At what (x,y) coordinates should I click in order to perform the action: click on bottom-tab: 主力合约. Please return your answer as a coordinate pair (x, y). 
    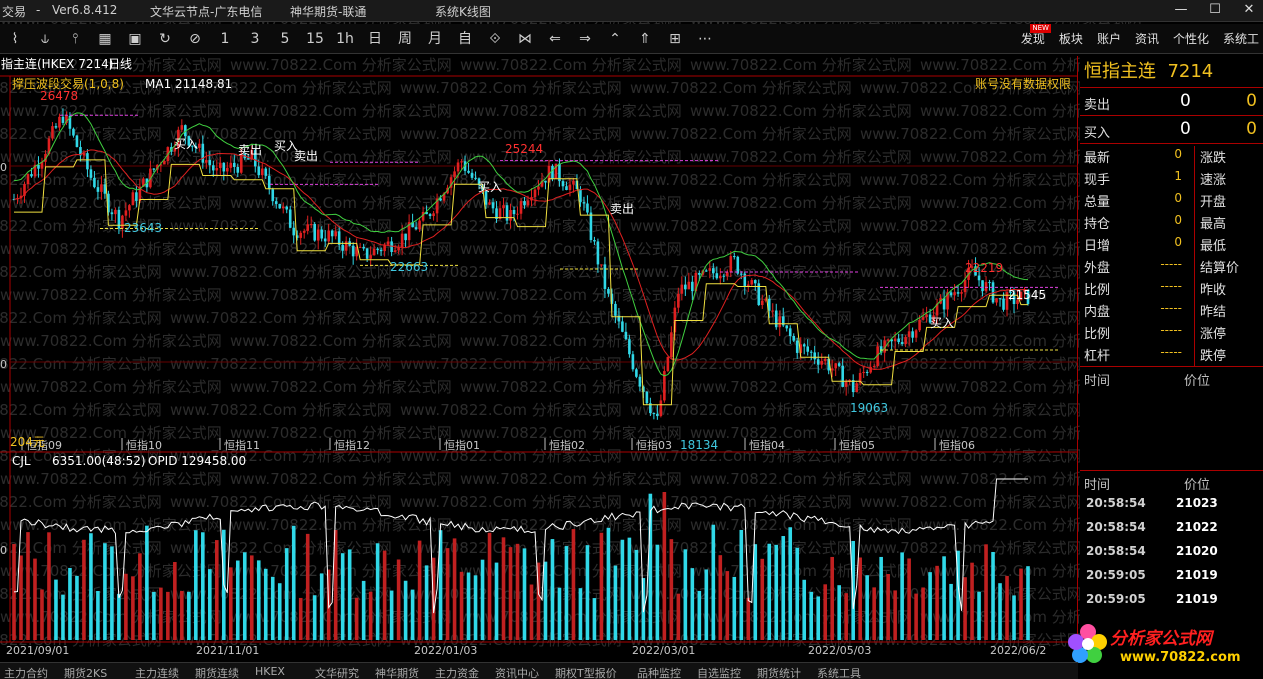
    Looking at the image, I should click on (26, 672).